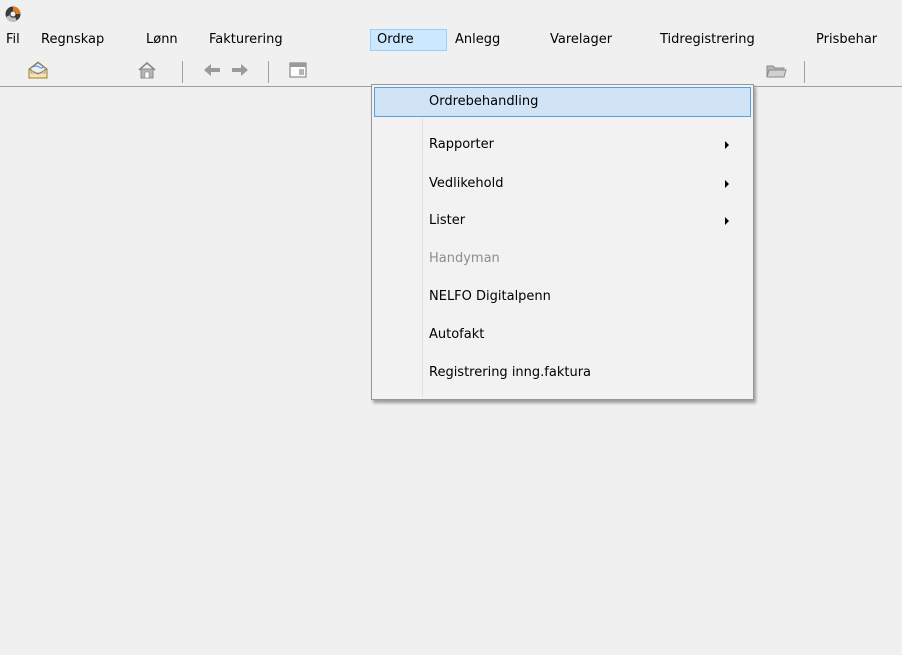 The image size is (902, 655). I want to click on menu-item-vedlikehold: Vedlikehold, so click(562, 184).